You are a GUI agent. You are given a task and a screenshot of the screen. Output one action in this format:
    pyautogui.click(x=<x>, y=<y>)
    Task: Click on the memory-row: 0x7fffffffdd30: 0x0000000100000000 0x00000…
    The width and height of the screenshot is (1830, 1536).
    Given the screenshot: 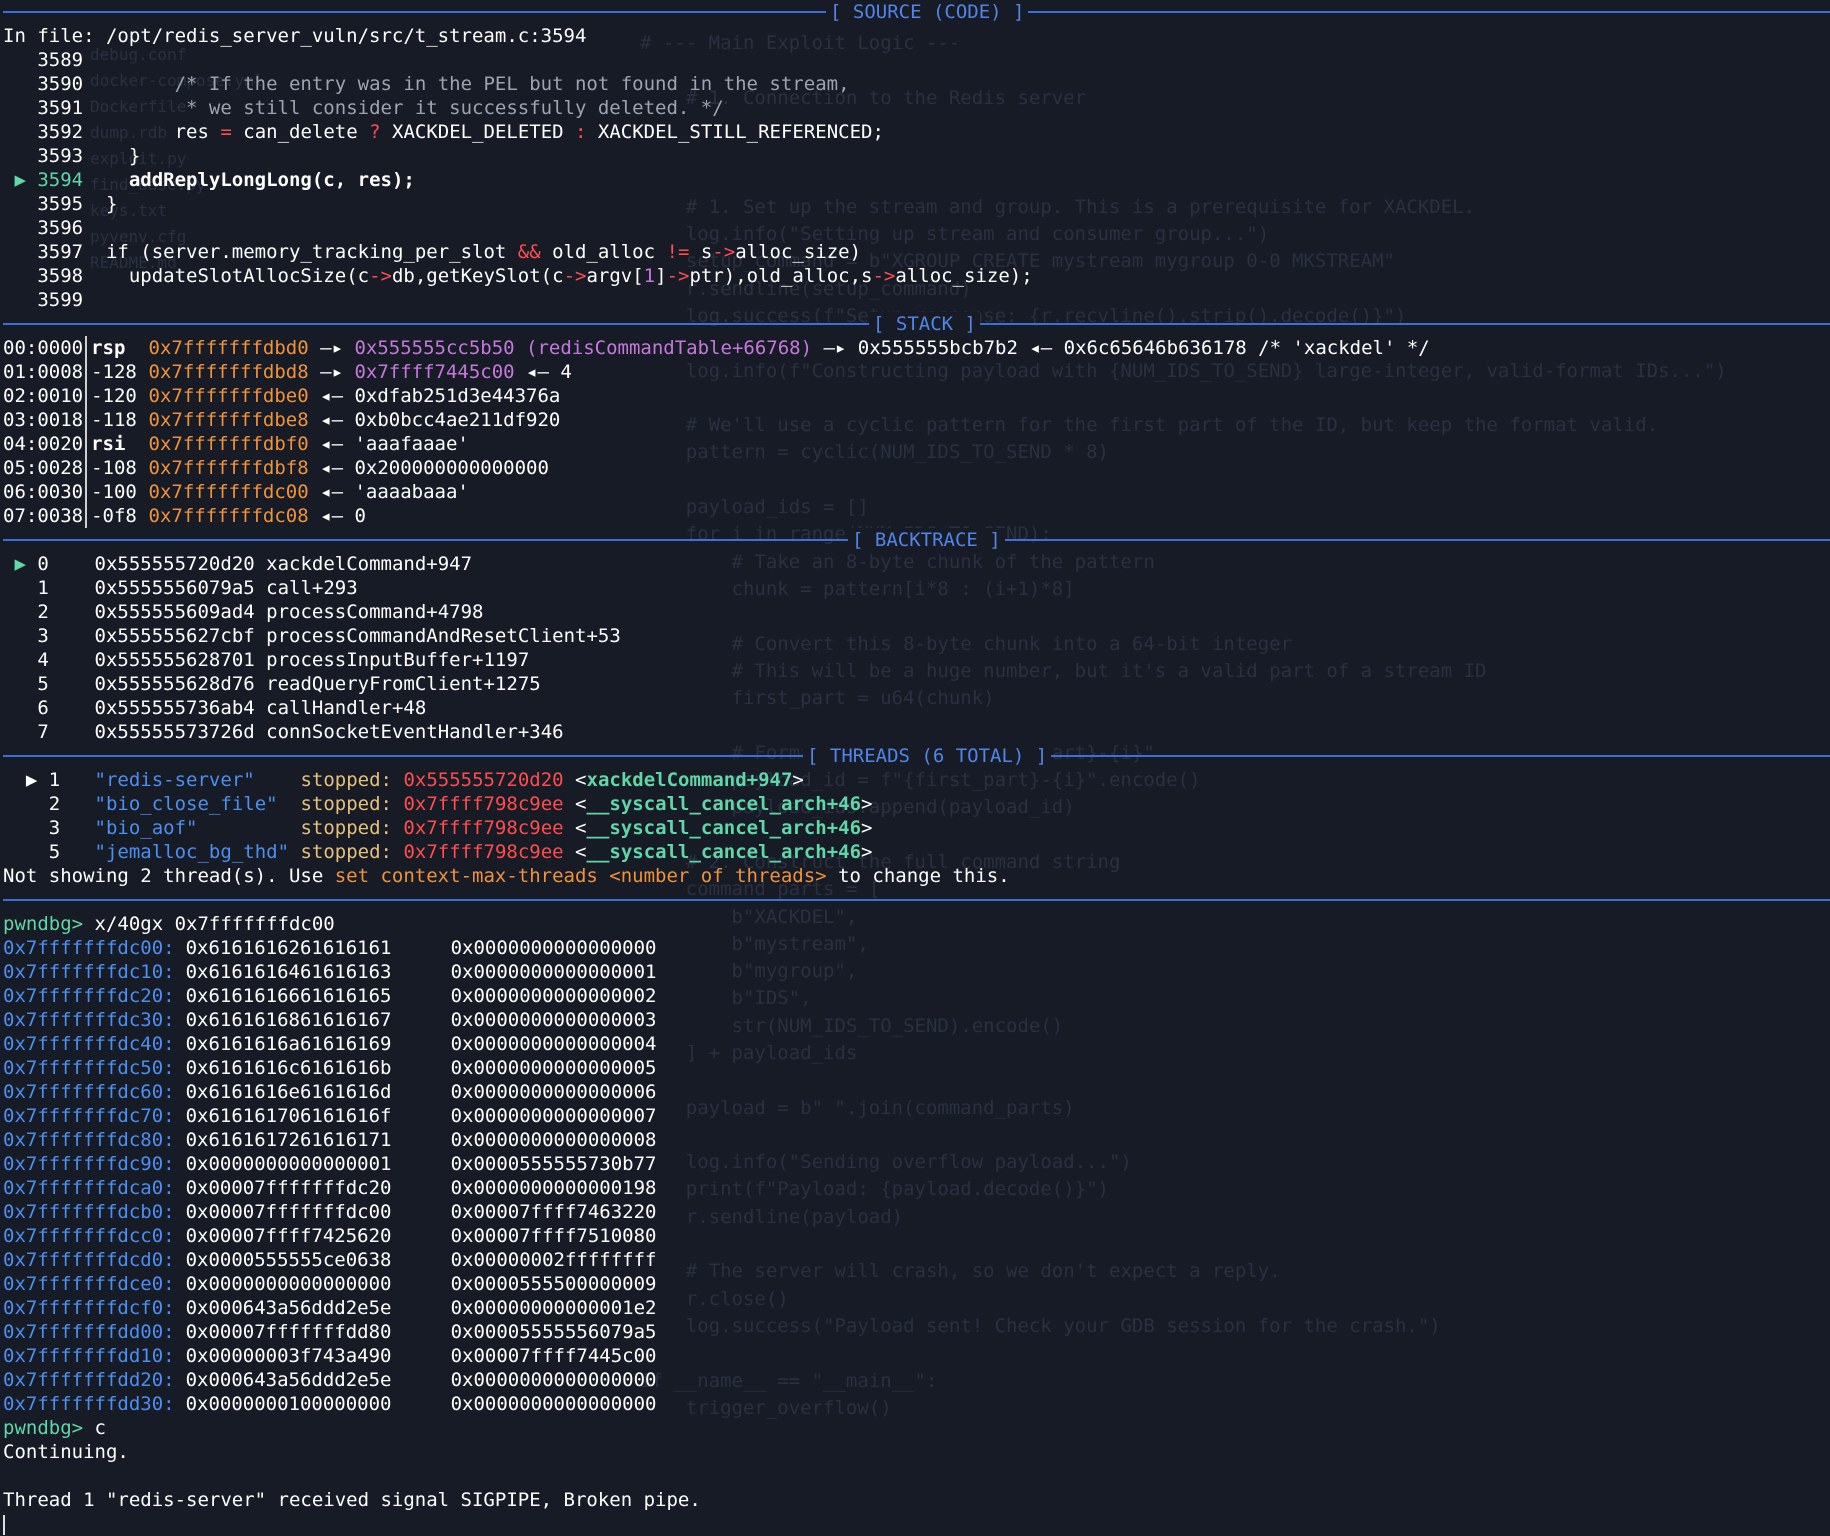 What is the action you would take?
    pyautogui.click(x=330, y=1404)
    